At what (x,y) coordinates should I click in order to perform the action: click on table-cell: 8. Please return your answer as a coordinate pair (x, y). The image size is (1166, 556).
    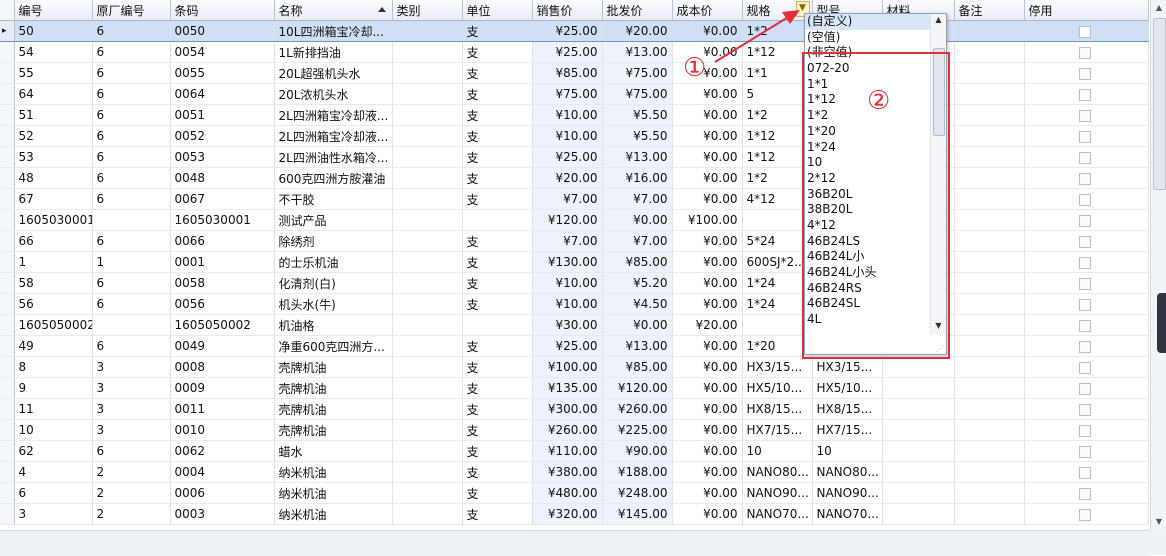
    Looking at the image, I should click on (53, 367).